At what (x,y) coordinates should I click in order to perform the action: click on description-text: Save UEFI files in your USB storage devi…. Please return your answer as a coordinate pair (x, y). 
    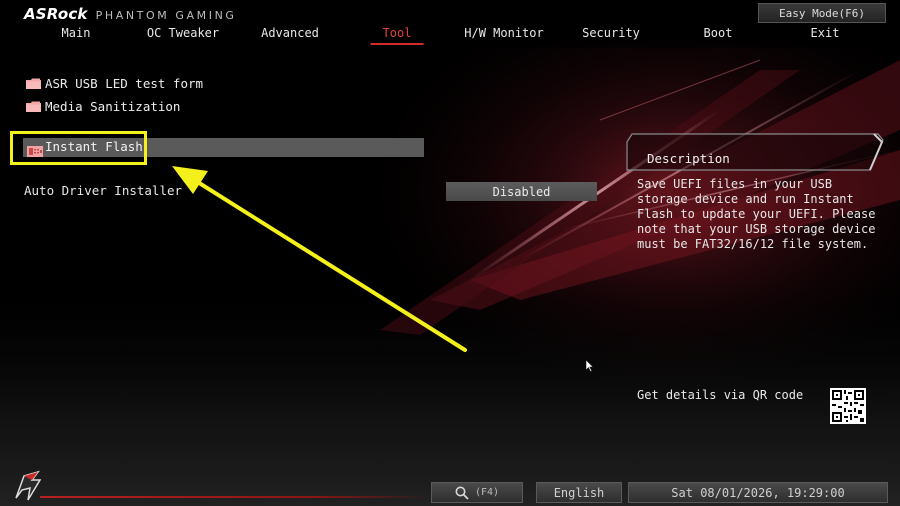
    Looking at the image, I should click on (756, 214).